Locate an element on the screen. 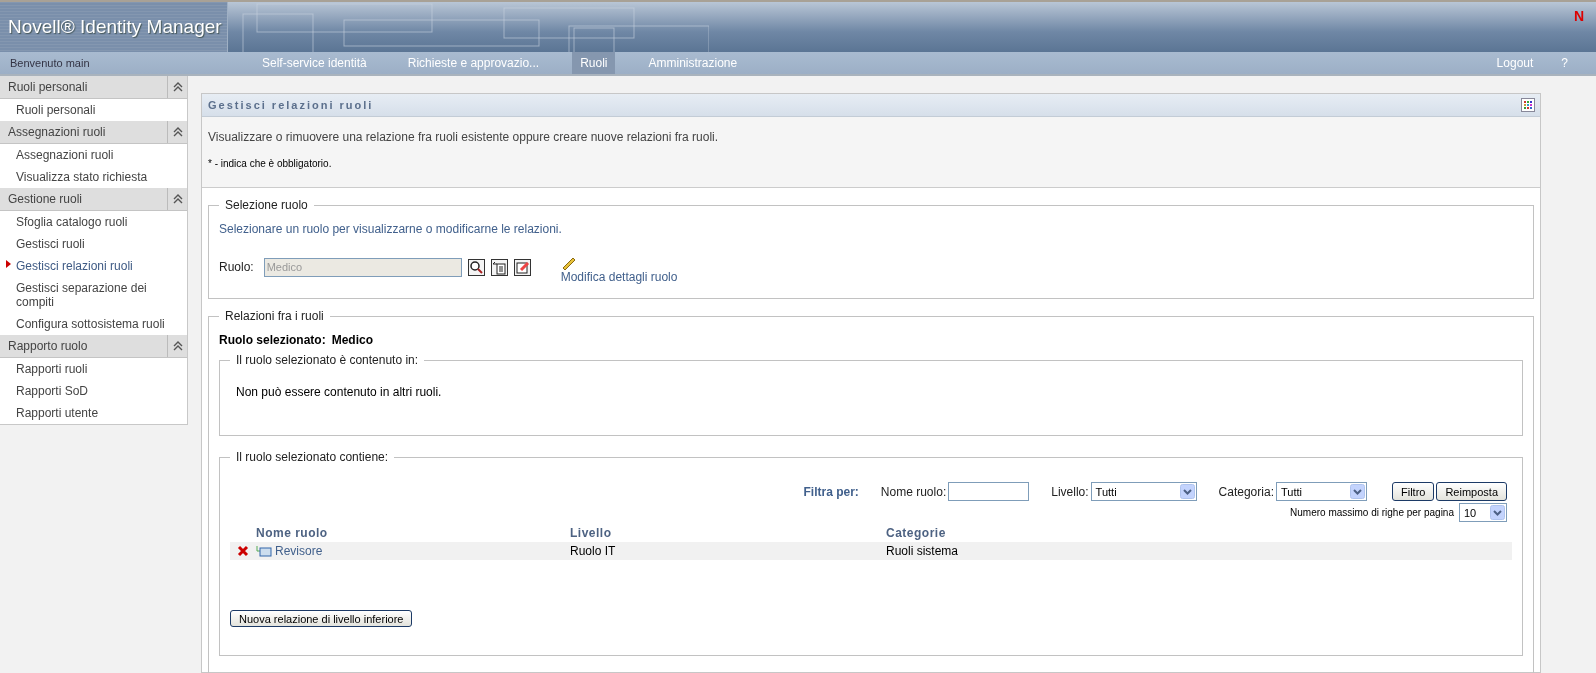 This screenshot has height=673, width=1596. selected-role-label: Ruolo selezionato: is located at coordinates (272, 340).